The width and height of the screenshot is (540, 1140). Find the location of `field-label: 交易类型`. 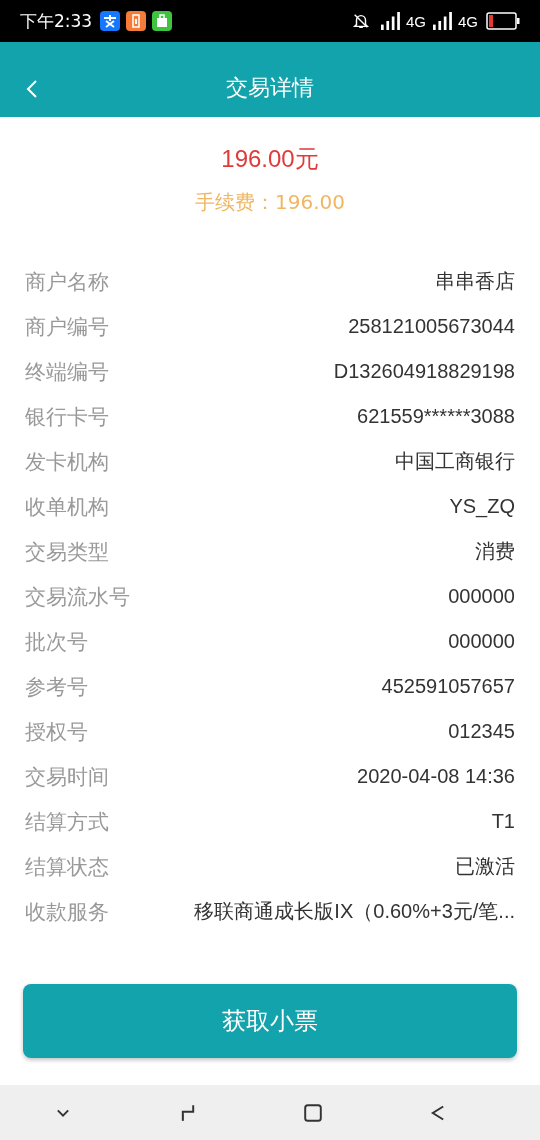

field-label: 交易类型 is located at coordinates (67, 552).